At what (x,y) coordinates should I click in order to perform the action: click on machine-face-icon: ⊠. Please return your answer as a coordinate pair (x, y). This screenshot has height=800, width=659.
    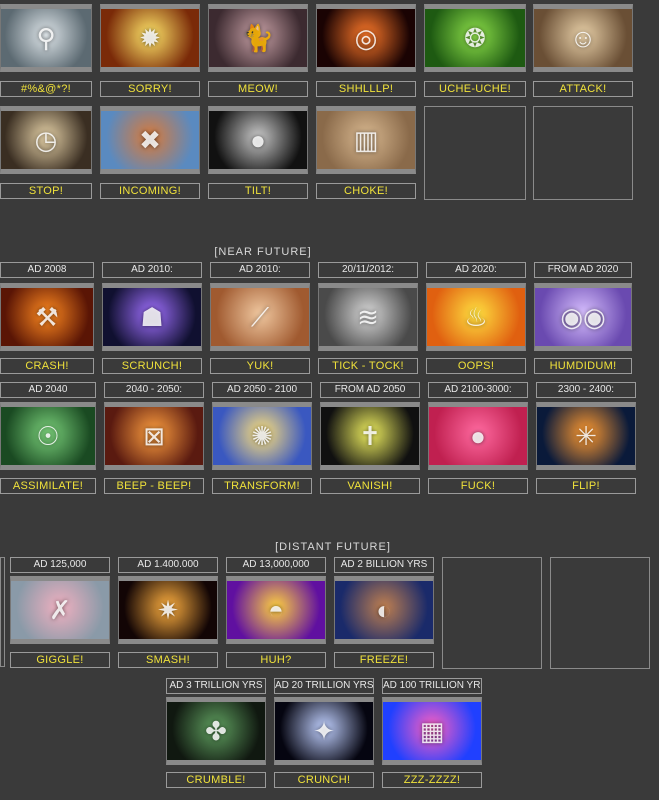
    Looking at the image, I should click on (154, 436).